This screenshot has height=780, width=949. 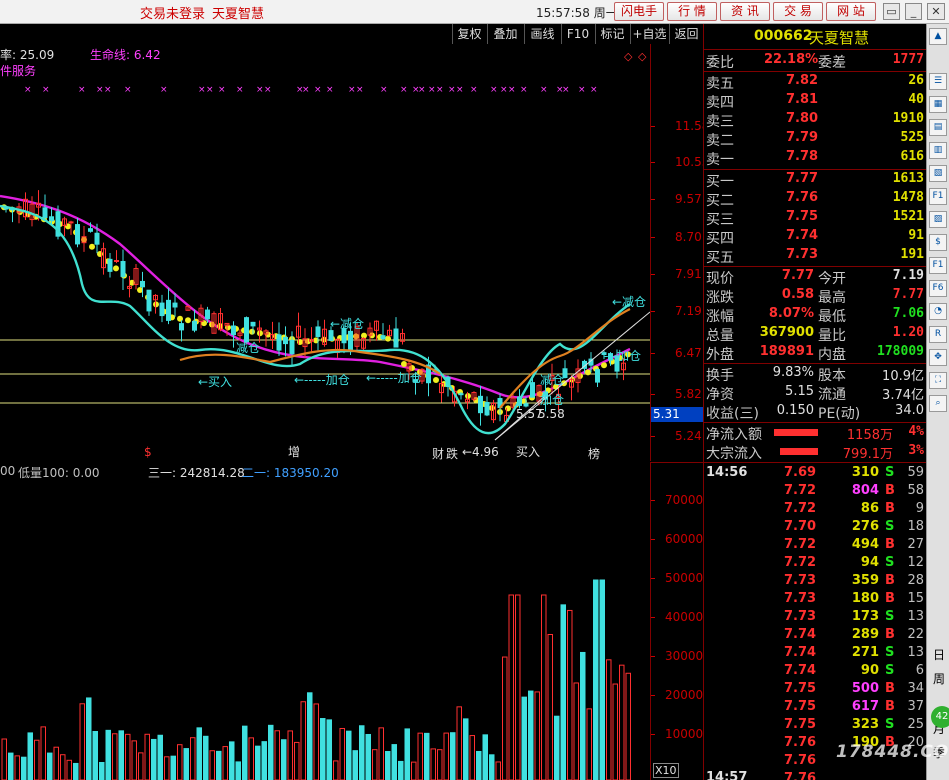 I want to click on up-arrow-icon: ▲, so click(x=938, y=36).